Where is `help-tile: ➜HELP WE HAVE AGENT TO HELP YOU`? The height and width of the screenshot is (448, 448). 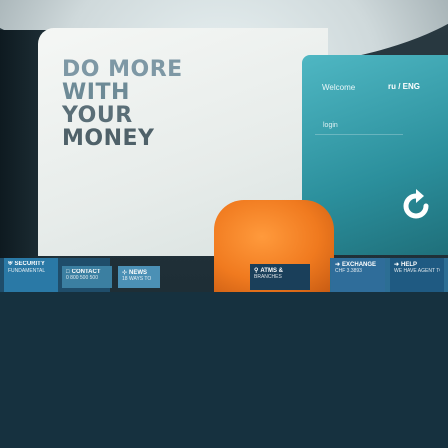
help-tile: ➜HELP WE HAVE AGENT TO HELP YOU is located at coordinates (417, 275).